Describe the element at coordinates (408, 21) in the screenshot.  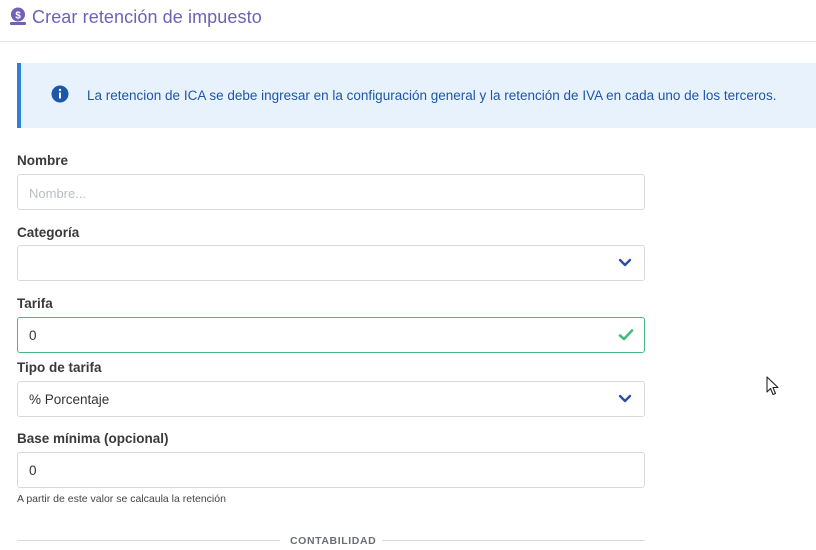
I see `page-header: $ Crear retención de impuesto` at that location.